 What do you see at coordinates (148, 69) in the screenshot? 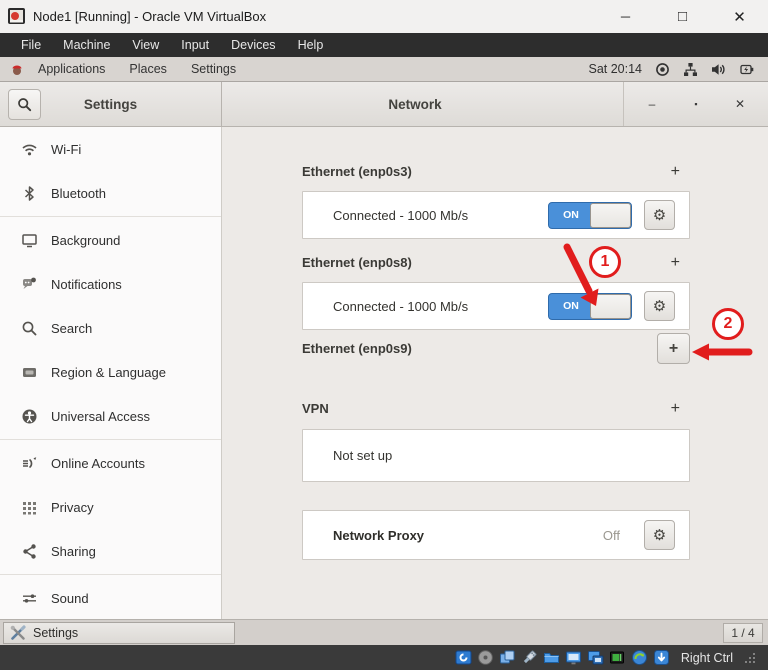
I see `topbar-places: Places` at bounding box center [148, 69].